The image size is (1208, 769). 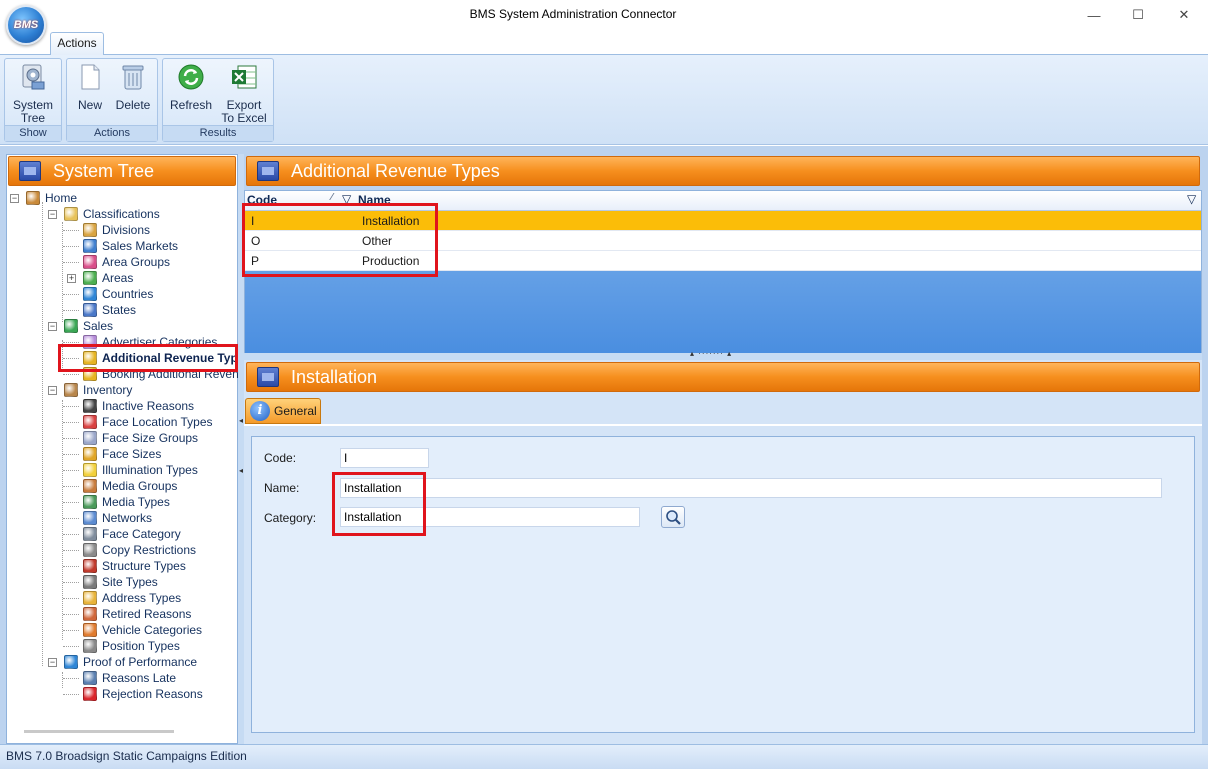 I want to click on tree-item-label: Areas, so click(x=118, y=278).